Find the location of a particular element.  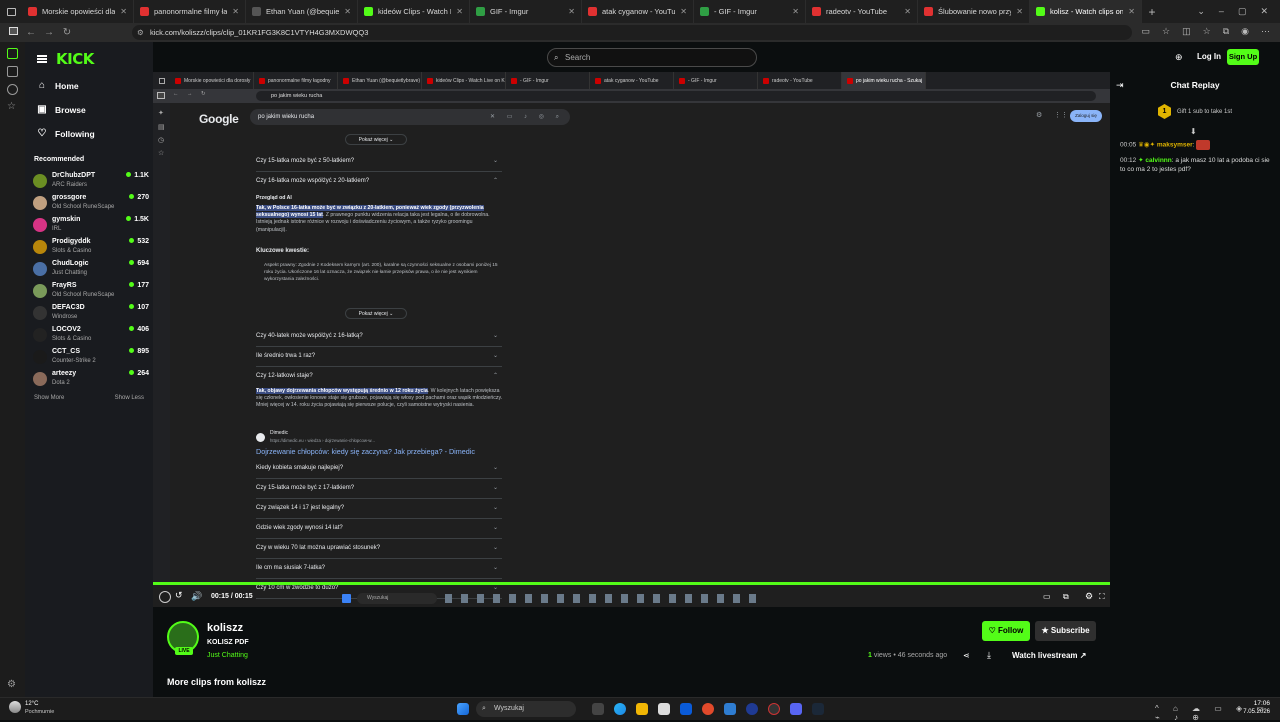

tools-icon is located at coordinates (12, 71).